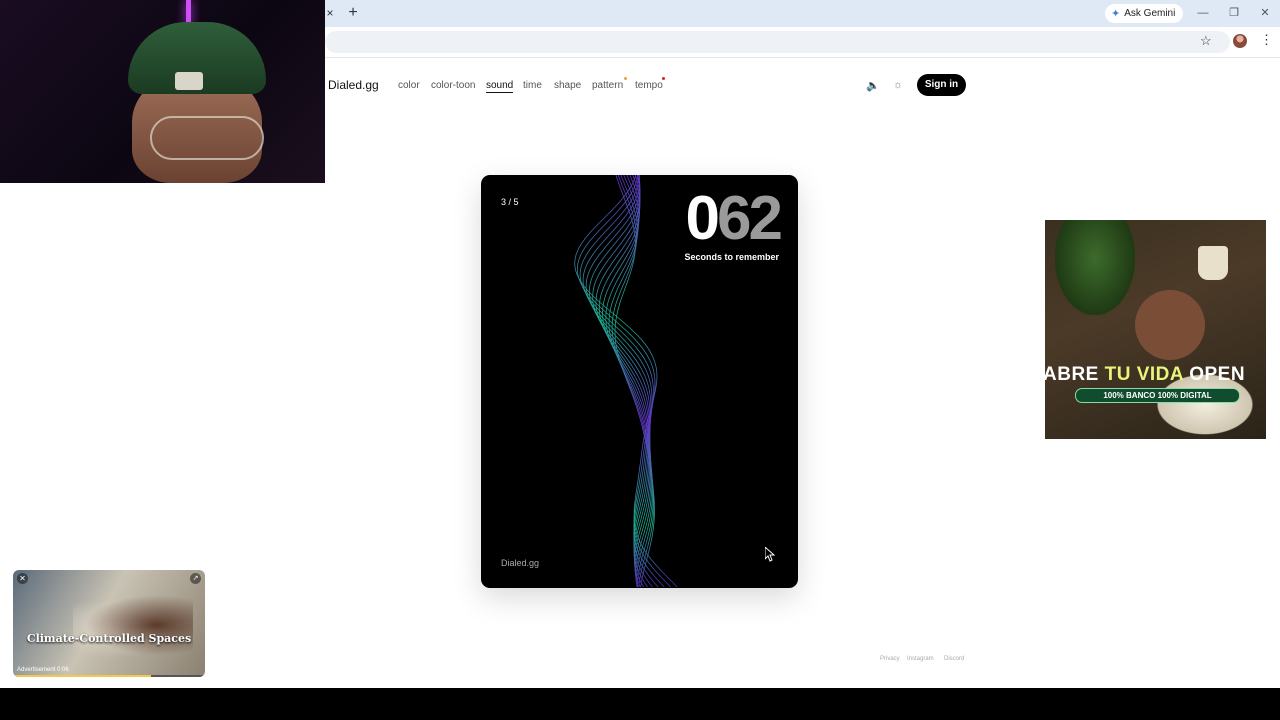  Describe the element at coordinates (109, 638) in the screenshot. I see `ad-video-title: Climate-Controlled Spaces` at that location.